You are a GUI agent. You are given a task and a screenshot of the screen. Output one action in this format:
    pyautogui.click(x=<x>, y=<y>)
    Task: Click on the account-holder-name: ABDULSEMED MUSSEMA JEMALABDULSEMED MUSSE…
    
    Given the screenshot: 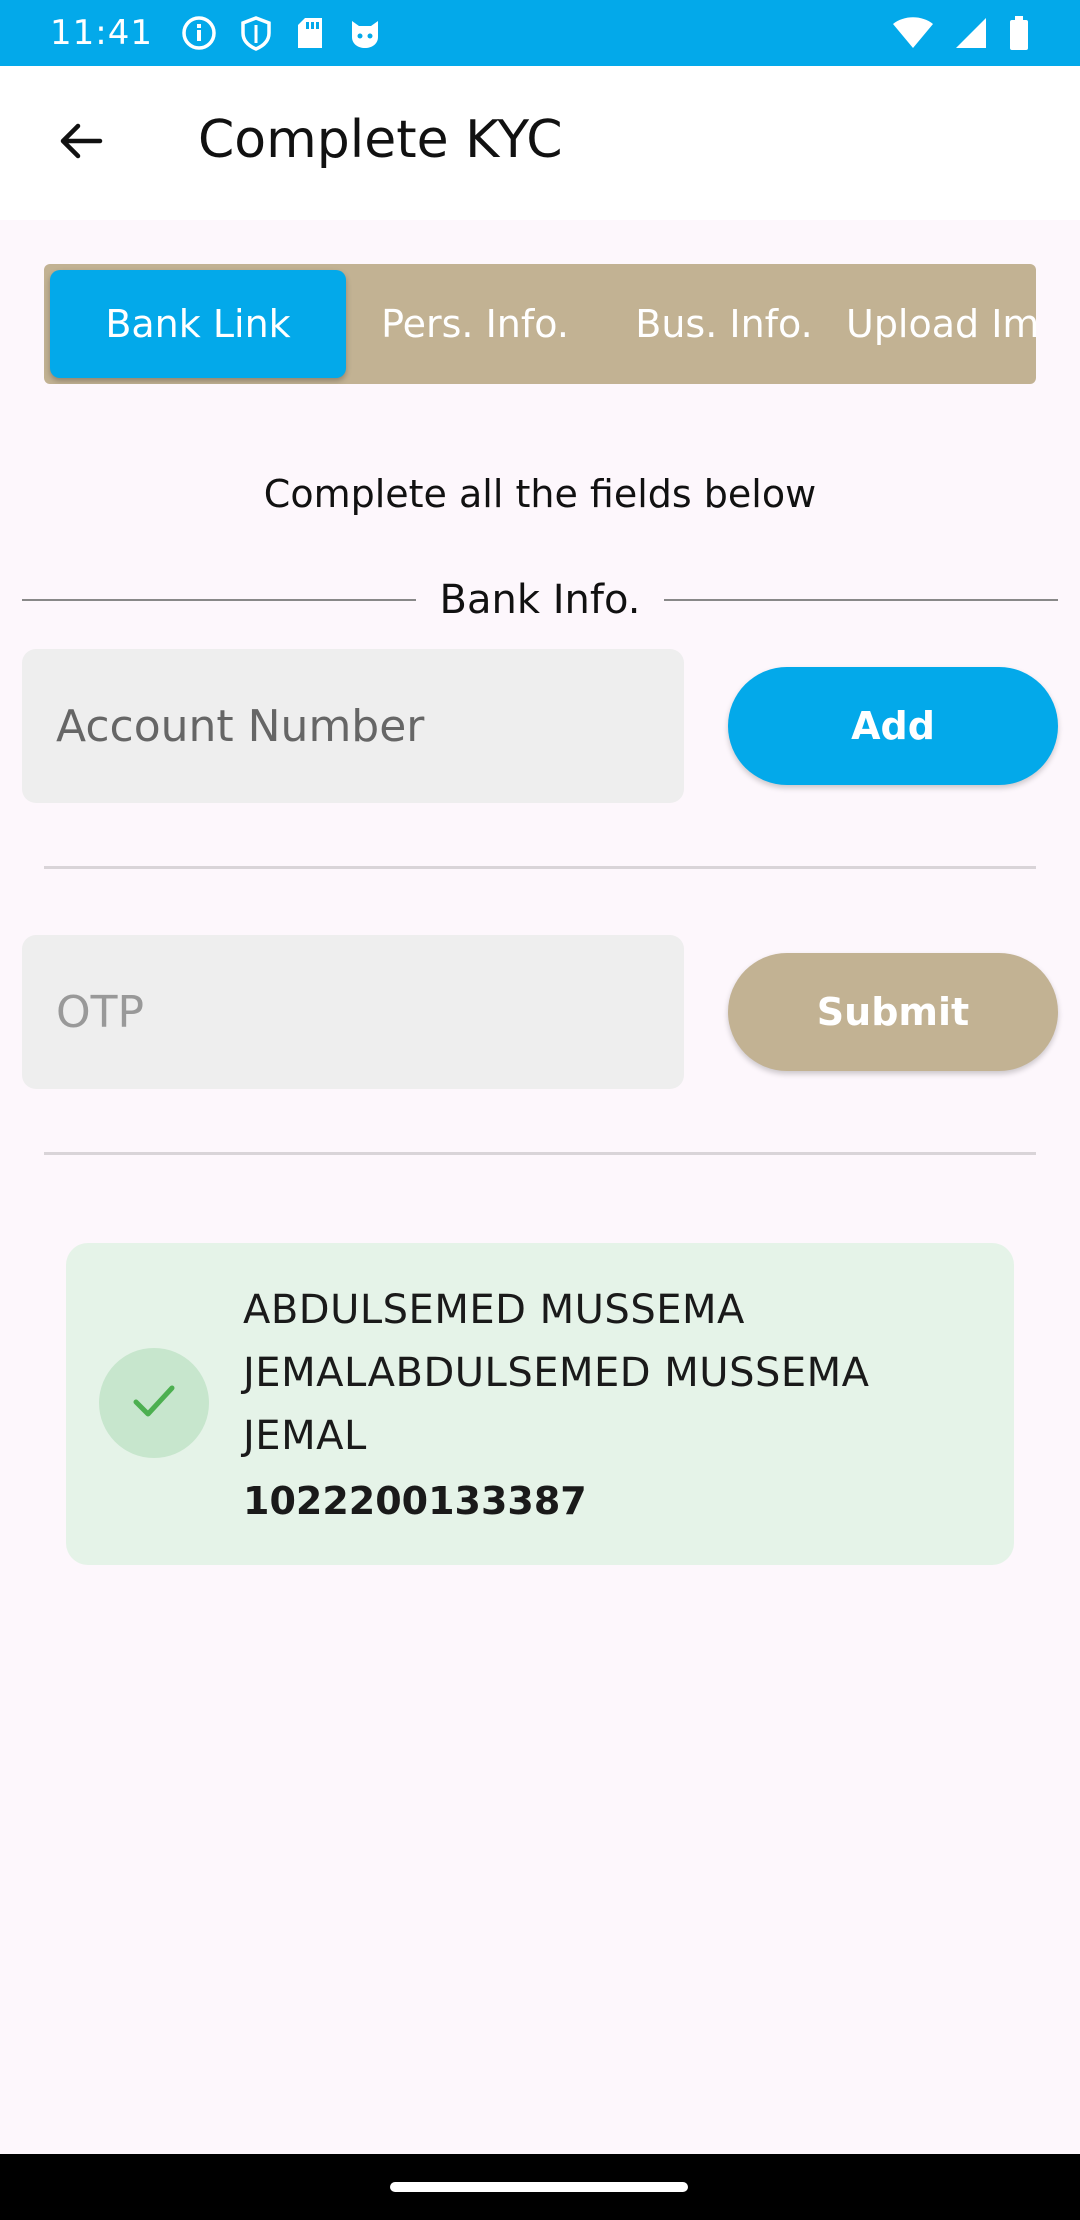 What is the action you would take?
    pyautogui.click(x=556, y=1373)
    